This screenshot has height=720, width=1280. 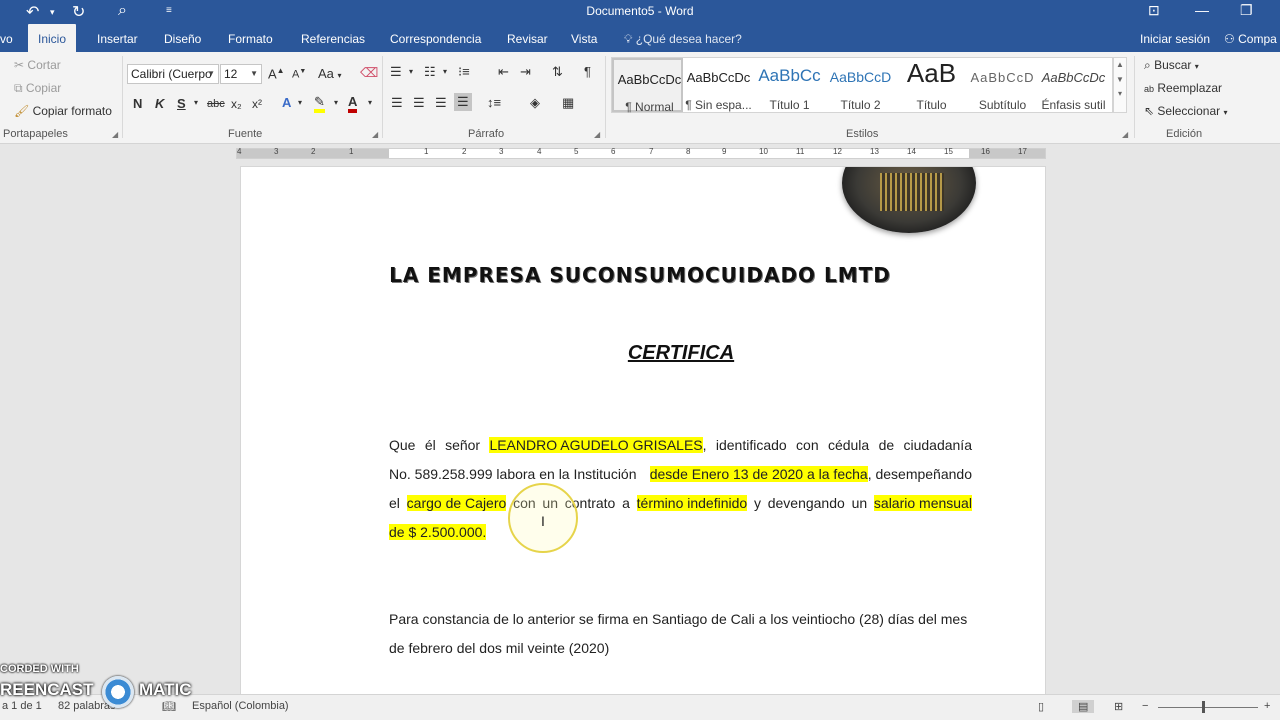 I want to click on tab-correspondencia: Correspondencia, so click(x=435, y=38).